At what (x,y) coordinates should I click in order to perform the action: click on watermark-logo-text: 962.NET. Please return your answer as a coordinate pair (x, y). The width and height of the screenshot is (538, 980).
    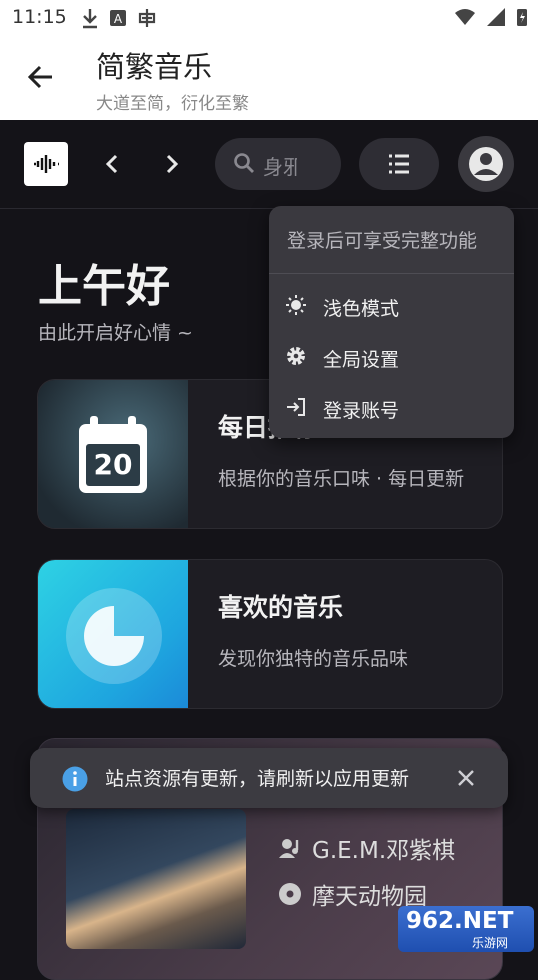
    Looking at the image, I should click on (460, 921).